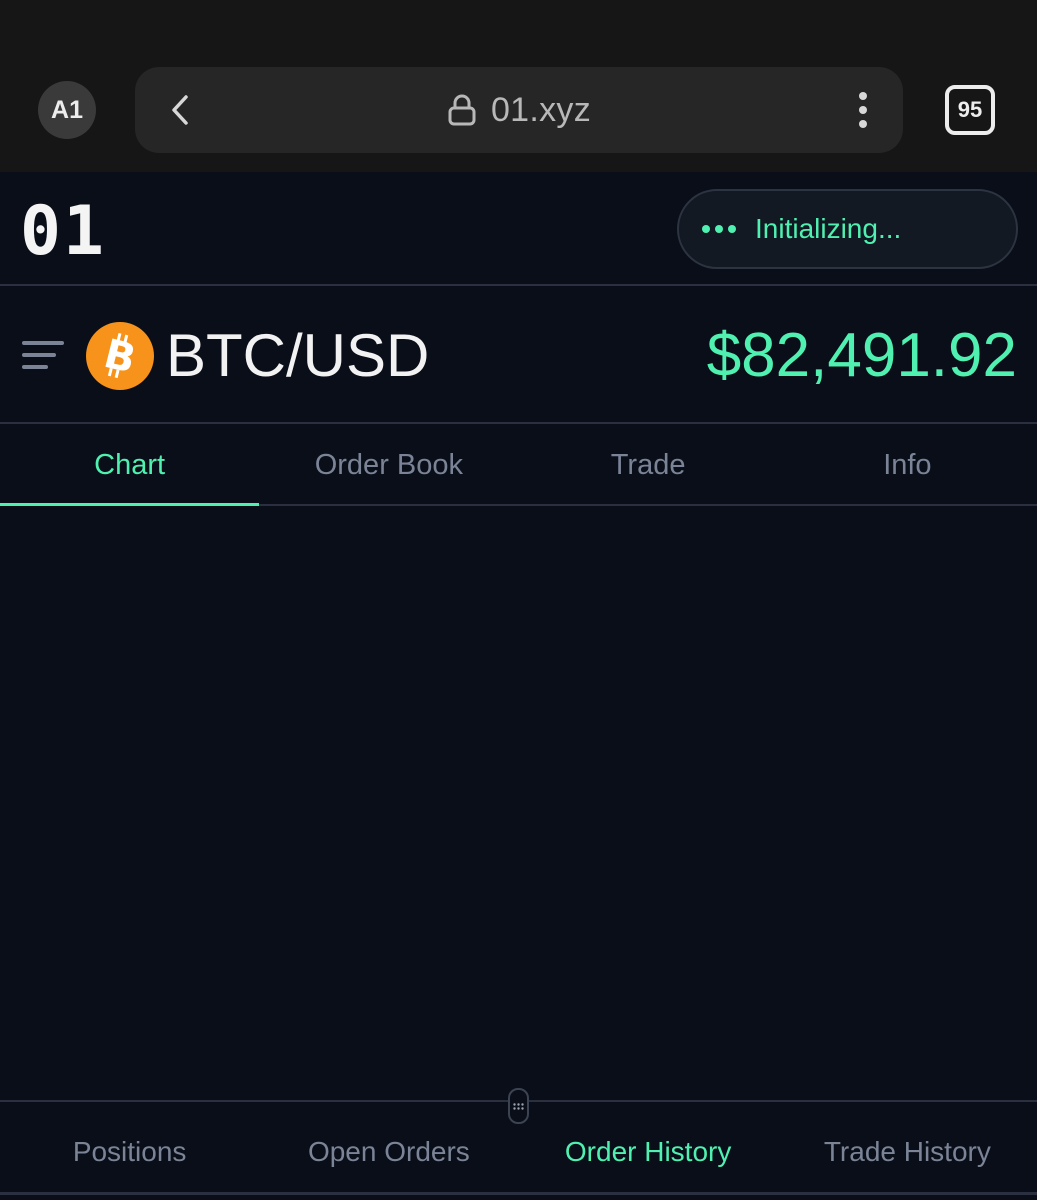 The width and height of the screenshot is (1037, 1200). I want to click on lock-icon, so click(462, 110).